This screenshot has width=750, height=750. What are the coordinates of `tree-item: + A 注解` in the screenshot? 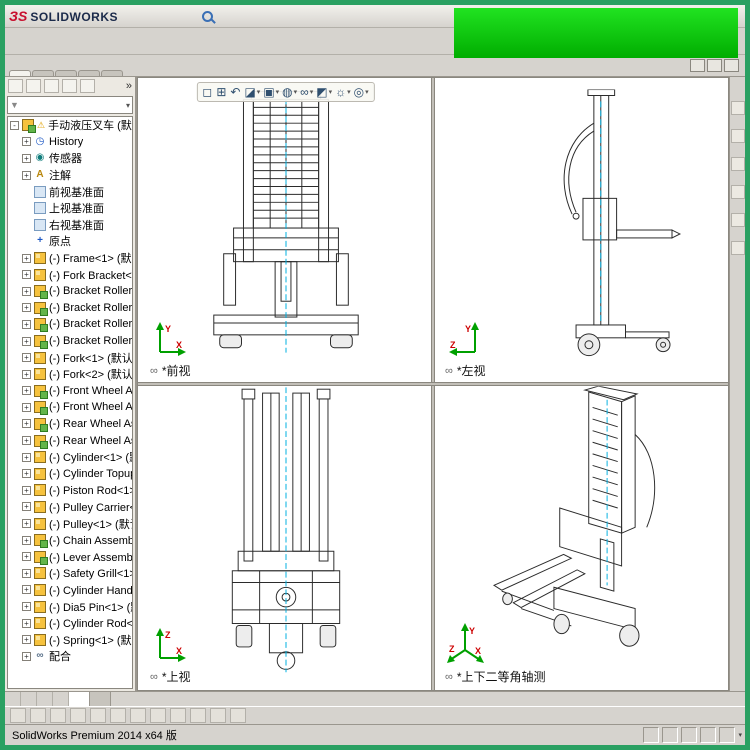 It's located at (70, 175).